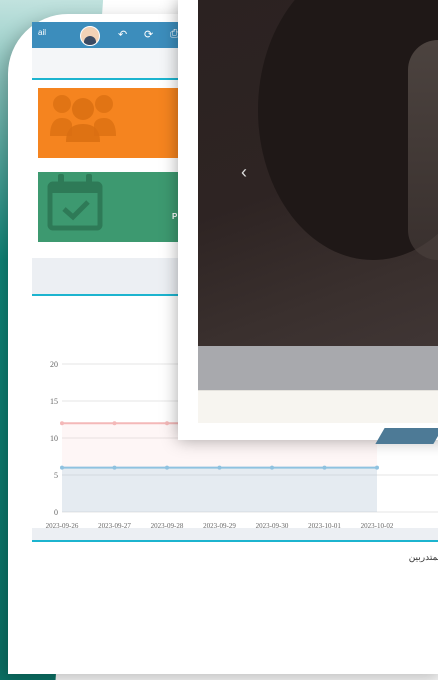  Describe the element at coordinates (54, 401) in the screenshot. I see `y-tick-label: 15` at that location.